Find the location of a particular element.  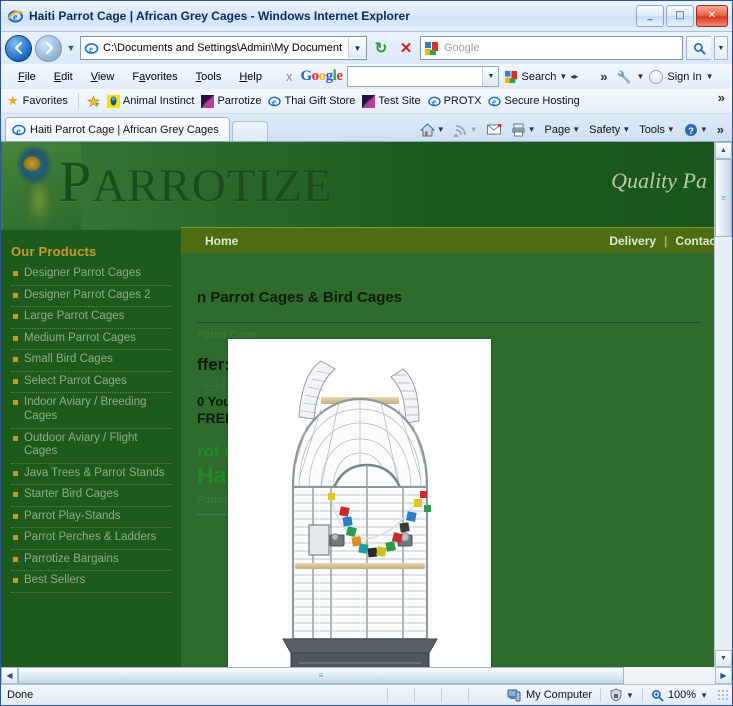

favorites-overflow-button: » is located at coordinates (721, 97).